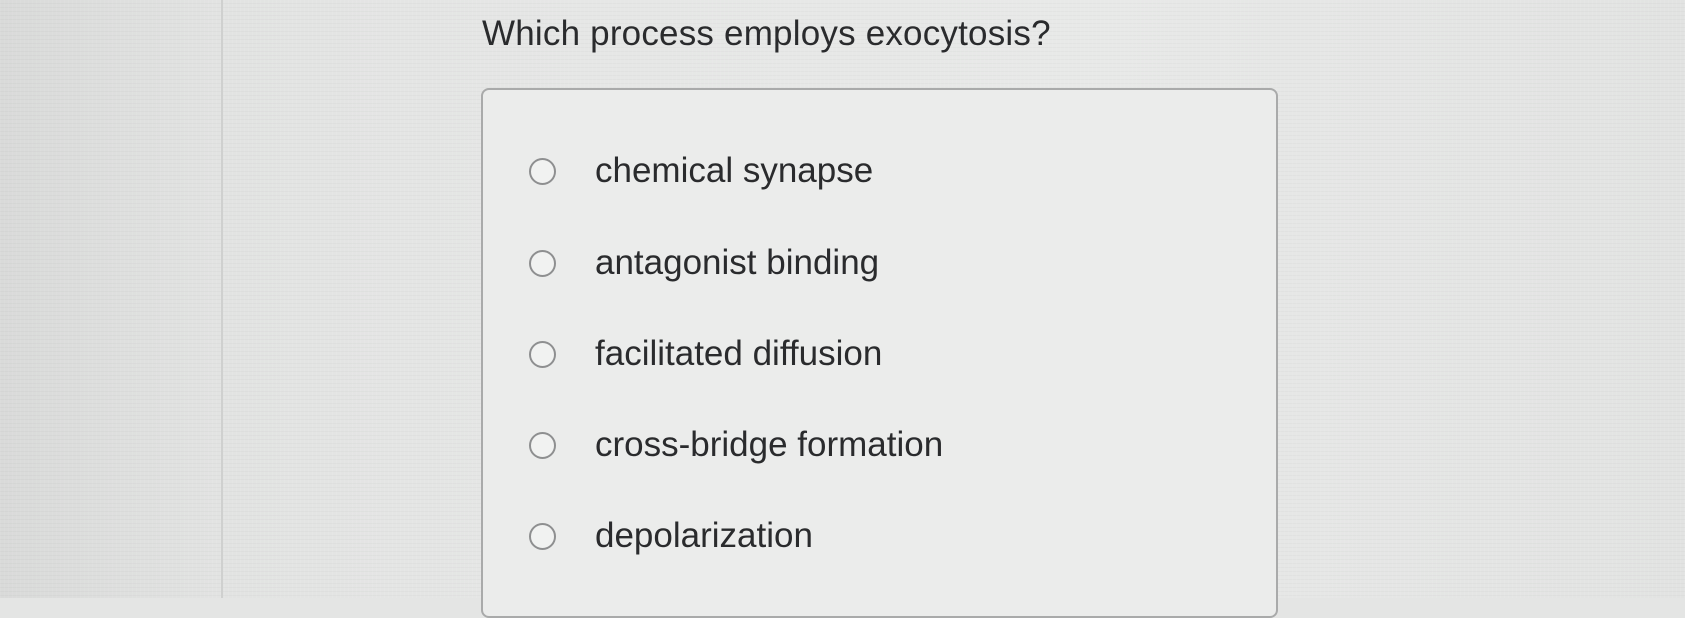 The width and height of the screenshot is (1685, 618). What do you see at coordinates (734, 170) in the screenshot?
I see `option-label: chemical synapse` at bounding box center [734, 170].